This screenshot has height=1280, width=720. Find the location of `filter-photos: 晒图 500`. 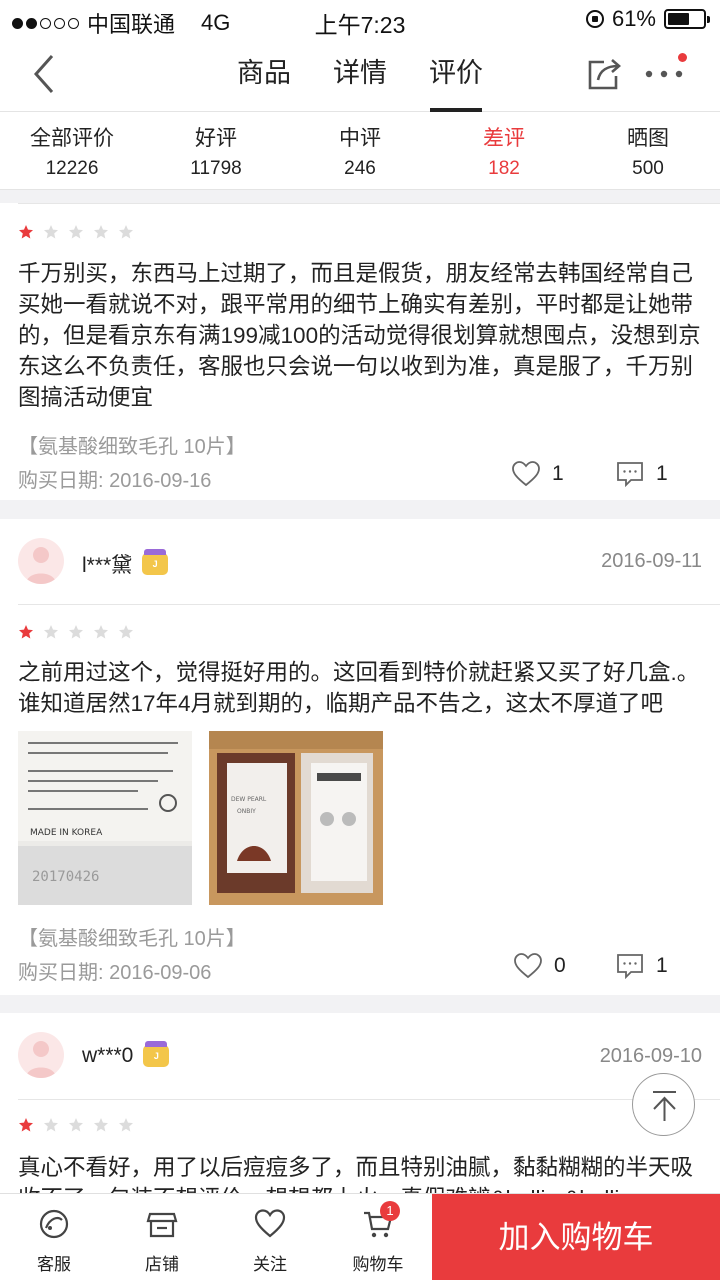

filter-photos: 晒图 500 is located at coordinates (648, 150).